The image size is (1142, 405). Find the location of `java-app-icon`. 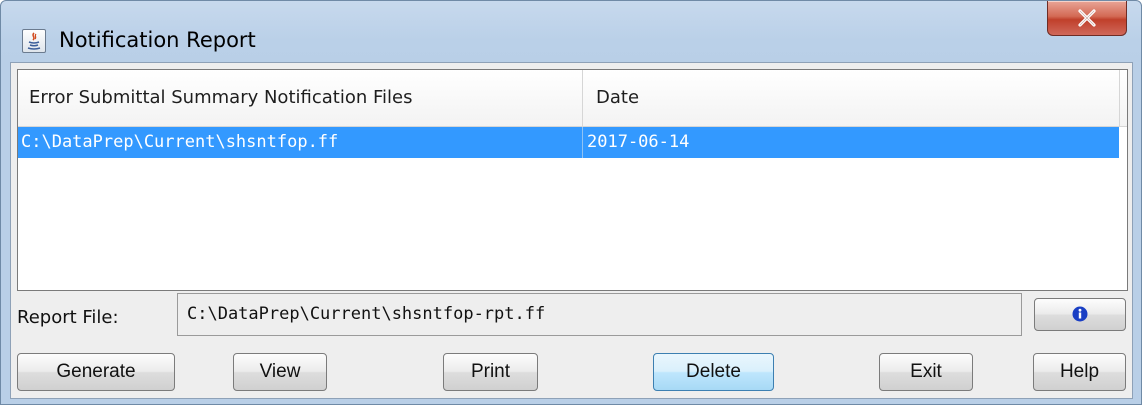

java-app-icon is located at coordinates (34, 41).